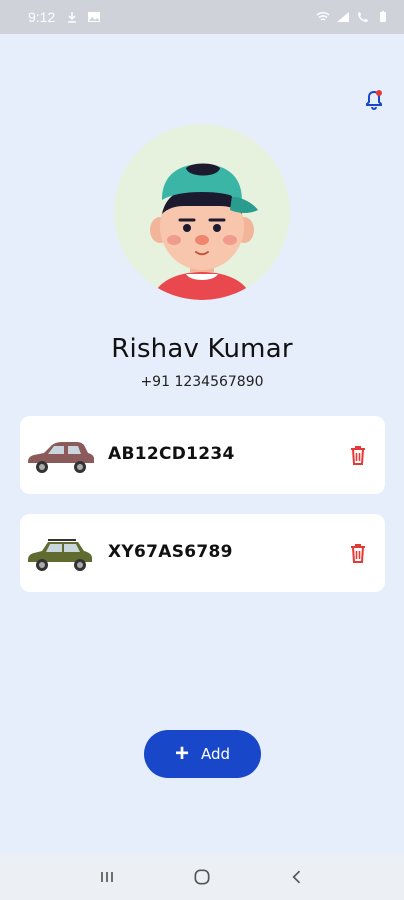  I want to click on profile-name: Rishav Kumar, so click(202, 349).